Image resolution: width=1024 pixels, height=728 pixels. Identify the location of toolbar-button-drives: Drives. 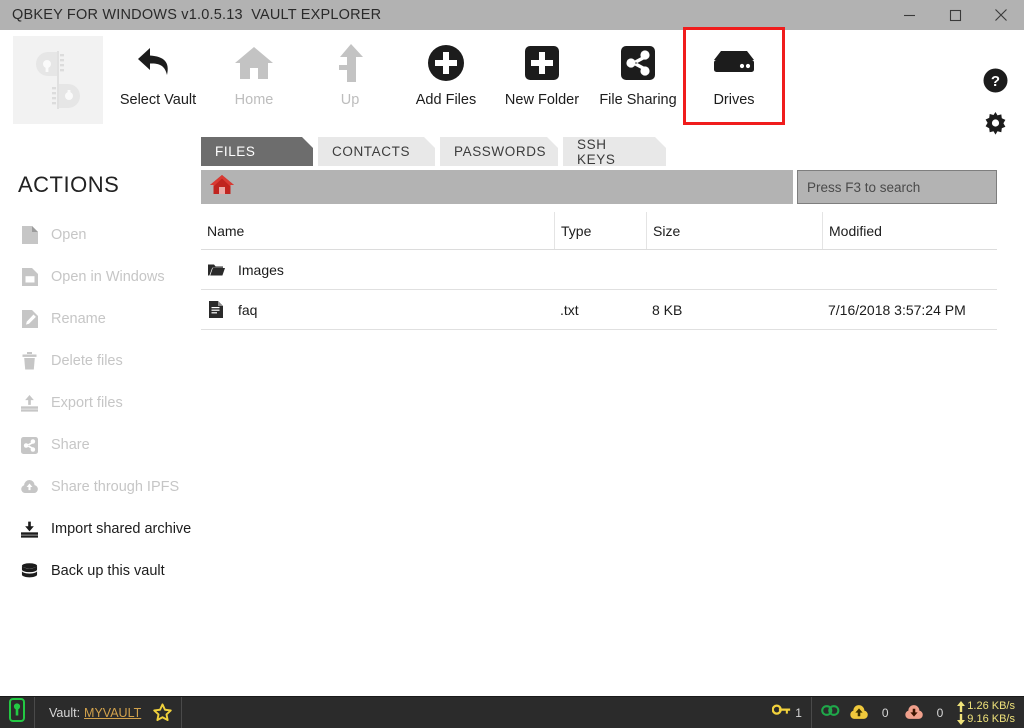
(734, 76).